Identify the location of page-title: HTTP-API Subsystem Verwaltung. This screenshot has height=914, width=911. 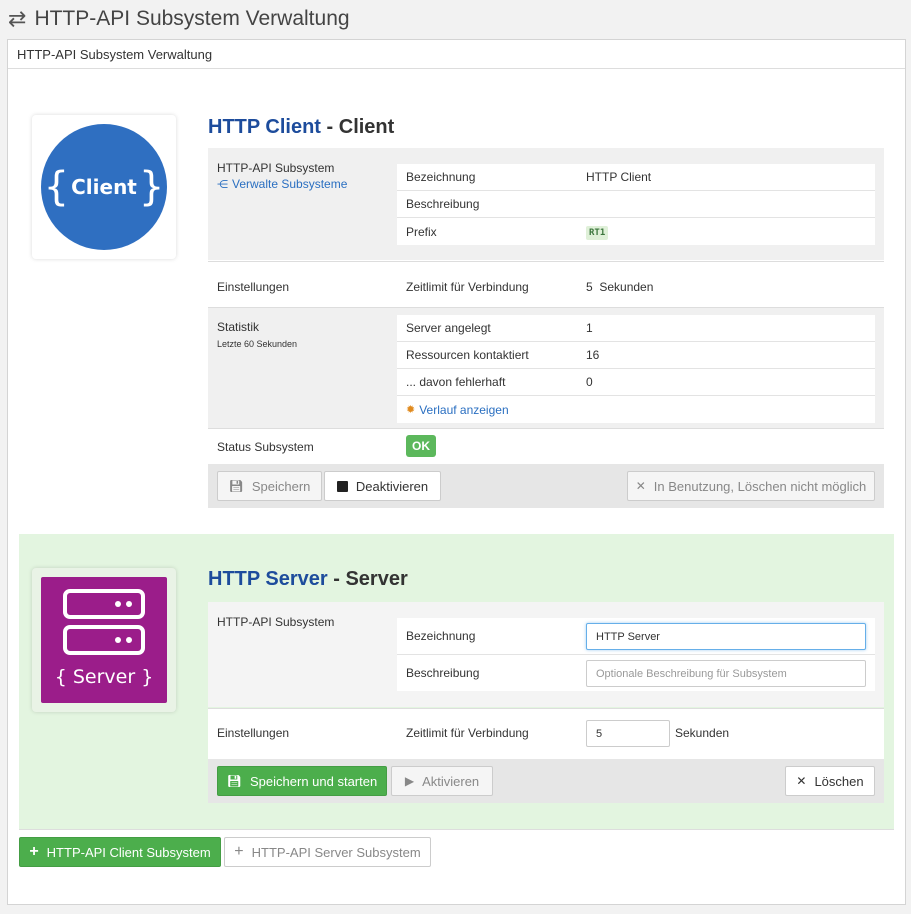
(192, 18).